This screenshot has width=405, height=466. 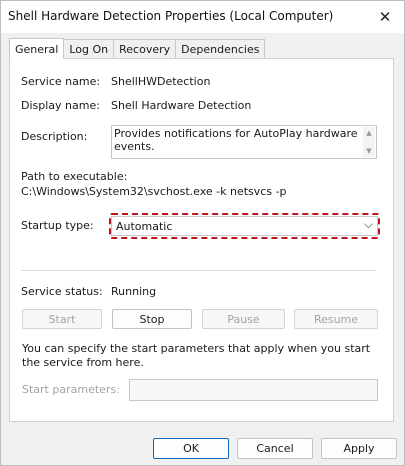 I want to click on close-icon: ✕, so click(x=385, y=17).